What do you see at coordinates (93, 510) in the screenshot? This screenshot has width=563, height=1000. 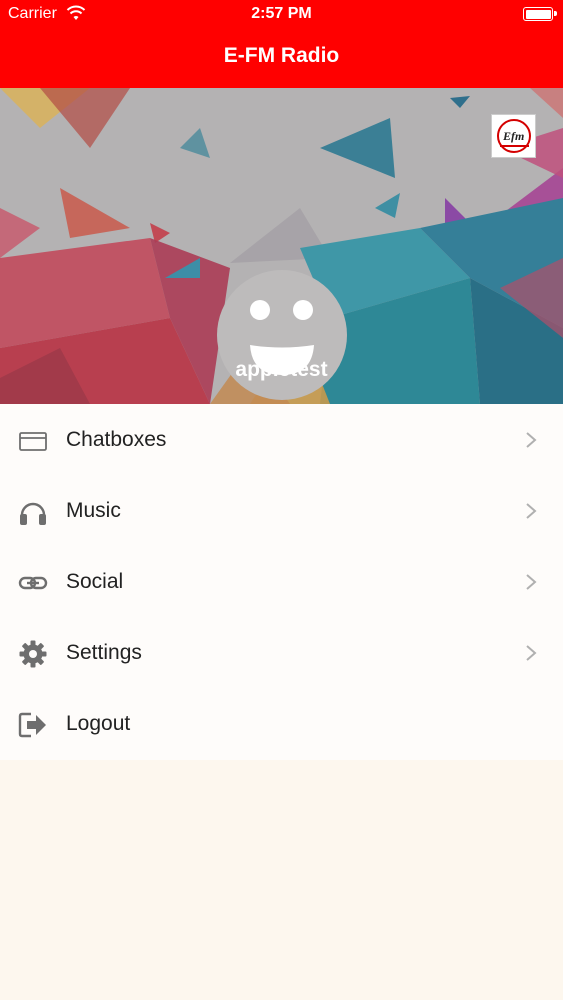 I see `menu-item-label: Music` at bounding box center [93, 510].